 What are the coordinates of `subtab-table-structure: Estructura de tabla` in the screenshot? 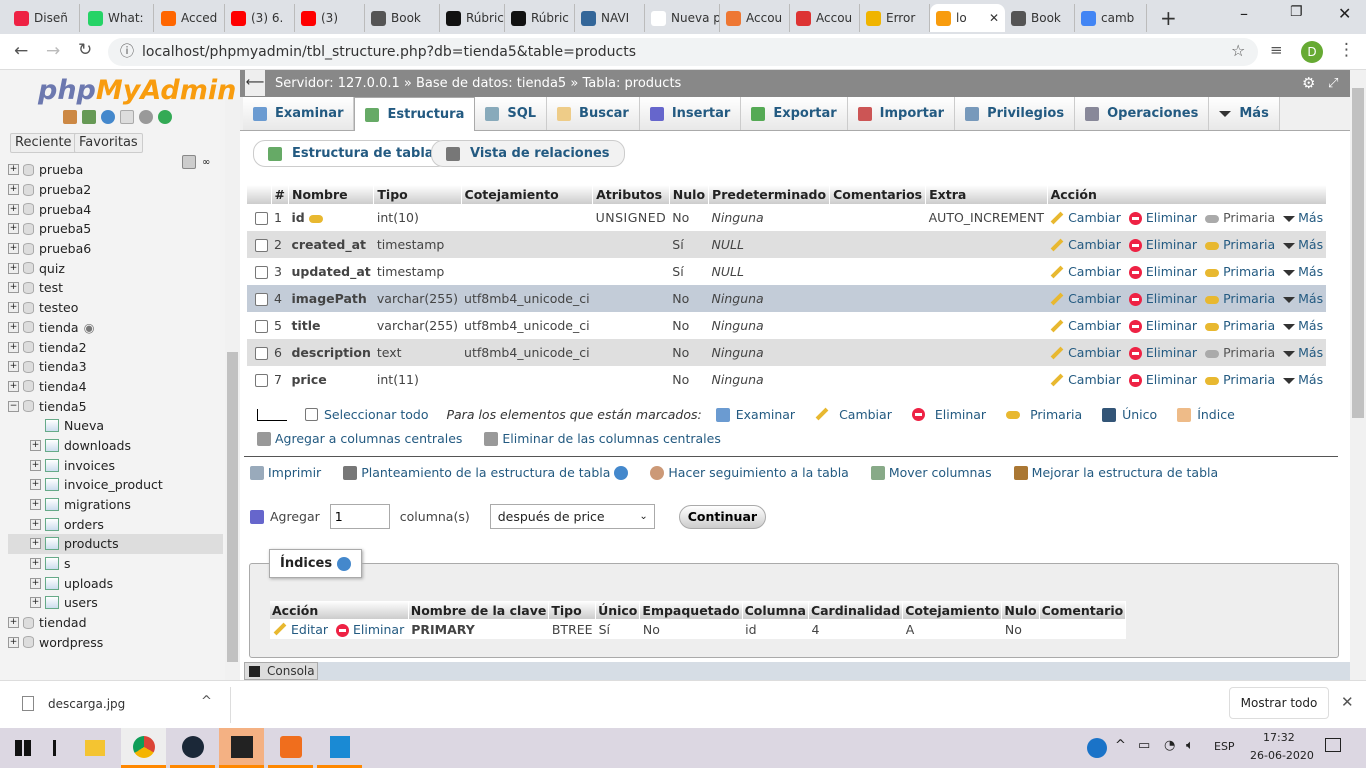 It's located at (351, 153).